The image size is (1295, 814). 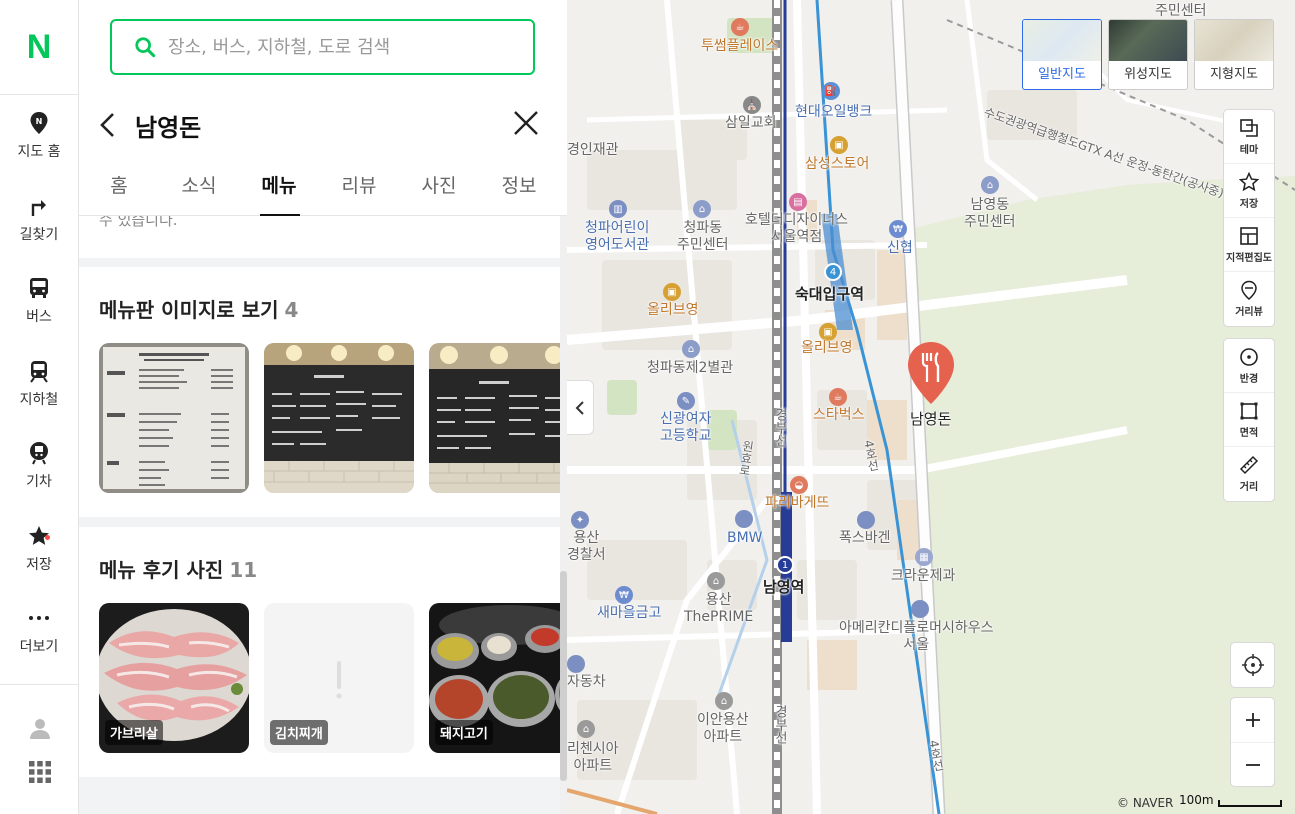 What do you see at coordinates (833, 112) in the screenshot?
I see `poi-hyundai: 현대오일뱅크` at bounding box center [833, 112].